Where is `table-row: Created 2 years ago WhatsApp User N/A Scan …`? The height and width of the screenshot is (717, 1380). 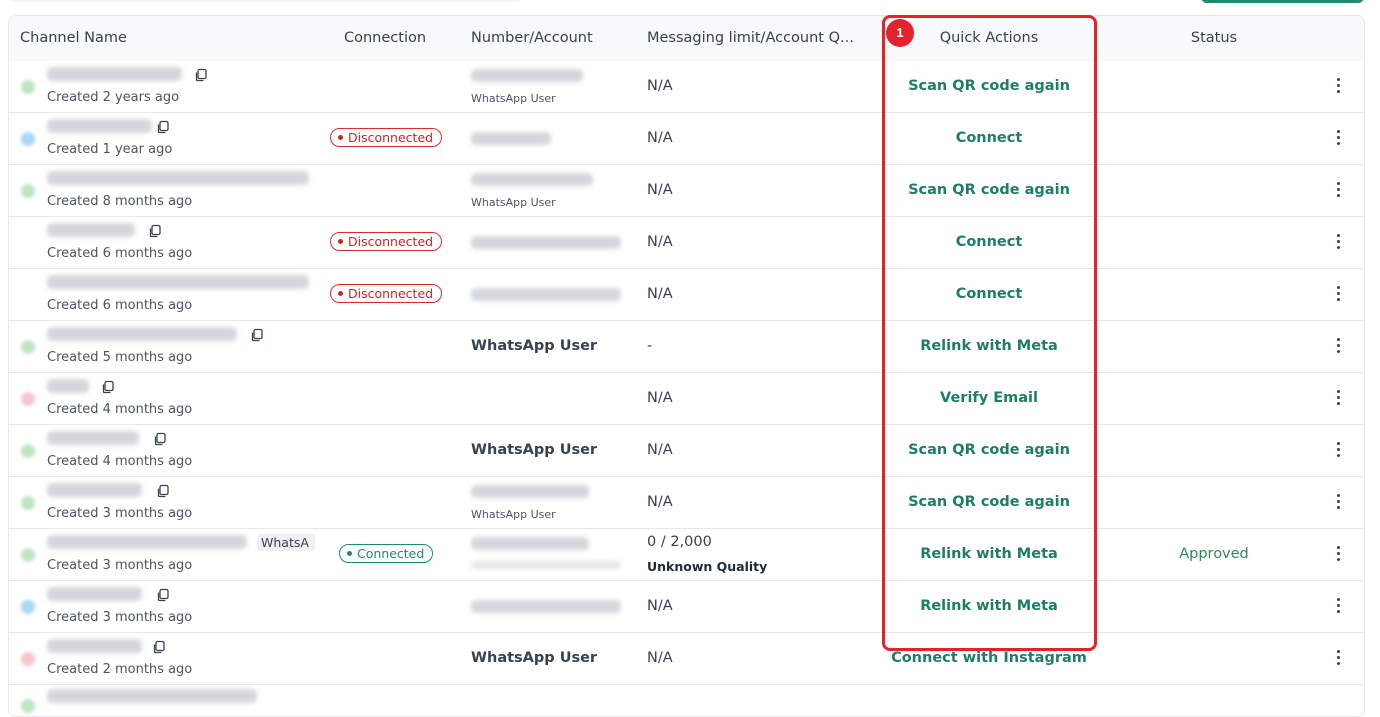 table-row: Created 2 years ago WhatsApp User N/A Scan … is located at coordinates (686, 87).